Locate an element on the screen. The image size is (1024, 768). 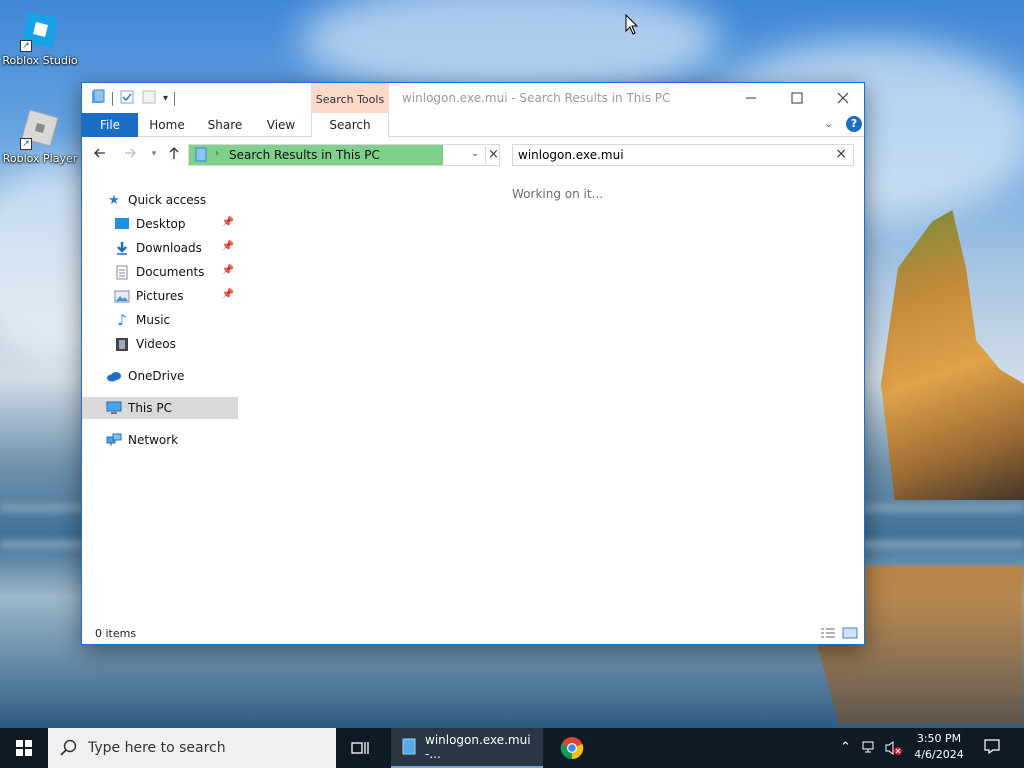
up-button is located at coordinates (174, 154).